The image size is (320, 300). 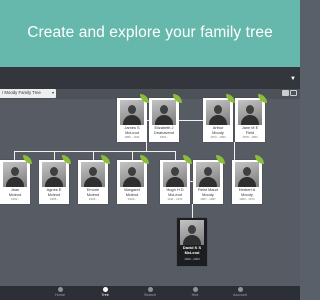 I want to click on person-name: Reist Maud Moody, so click(x=208, y=192).